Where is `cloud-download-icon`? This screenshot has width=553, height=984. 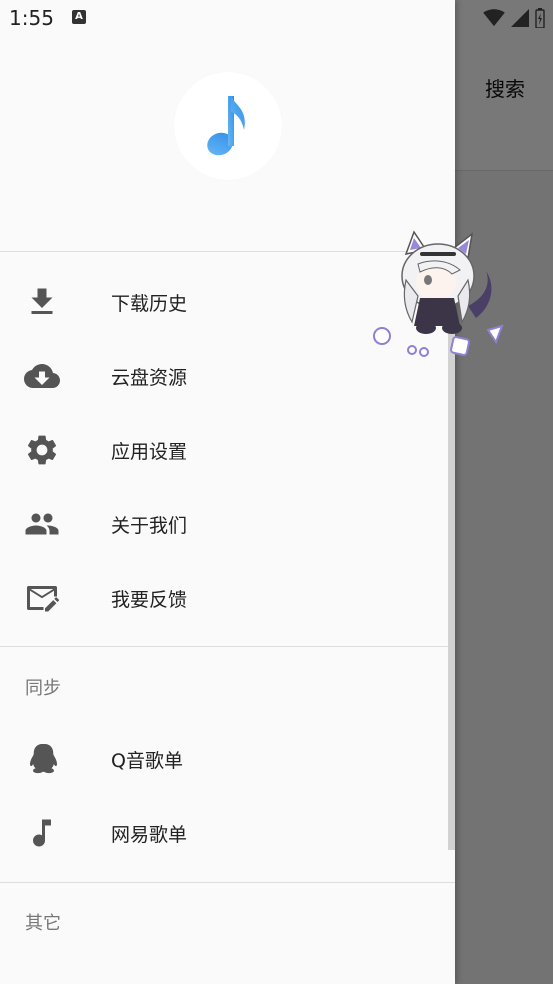 cloud-download-icon is located at coordinates (42, 376).